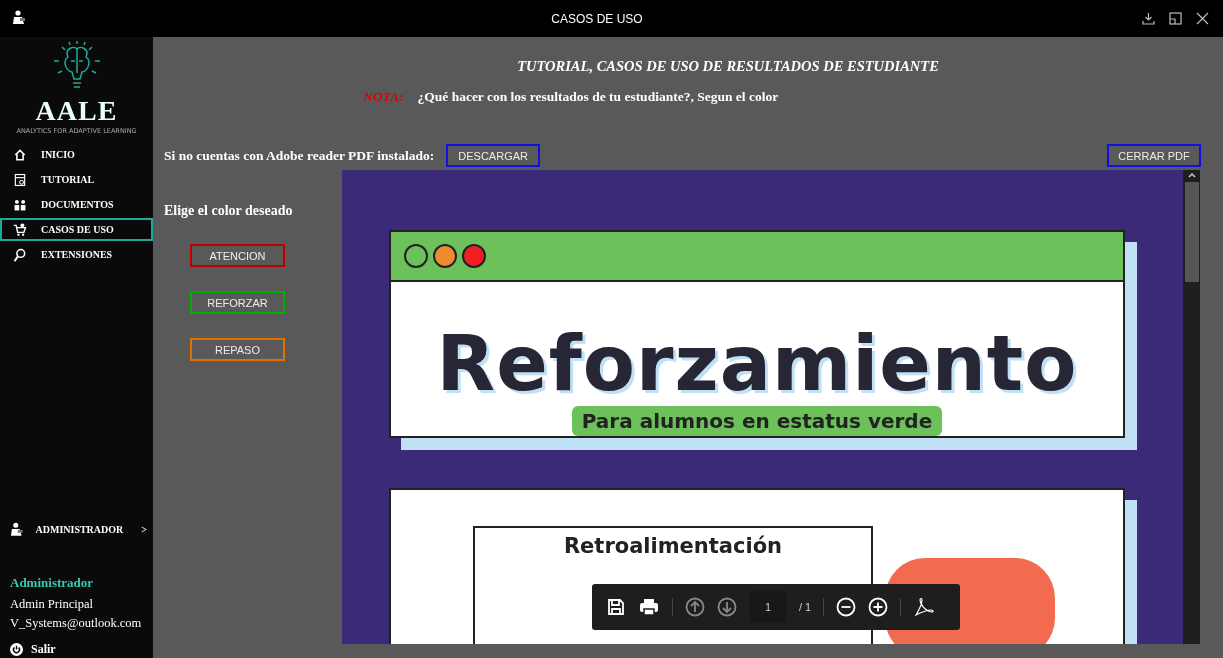 The image size is (1223, 658). What do you see at coordinates (493, 155) in the screenshot?
I see `download-button: DESCARGAR` at bounding box center [493, 155].